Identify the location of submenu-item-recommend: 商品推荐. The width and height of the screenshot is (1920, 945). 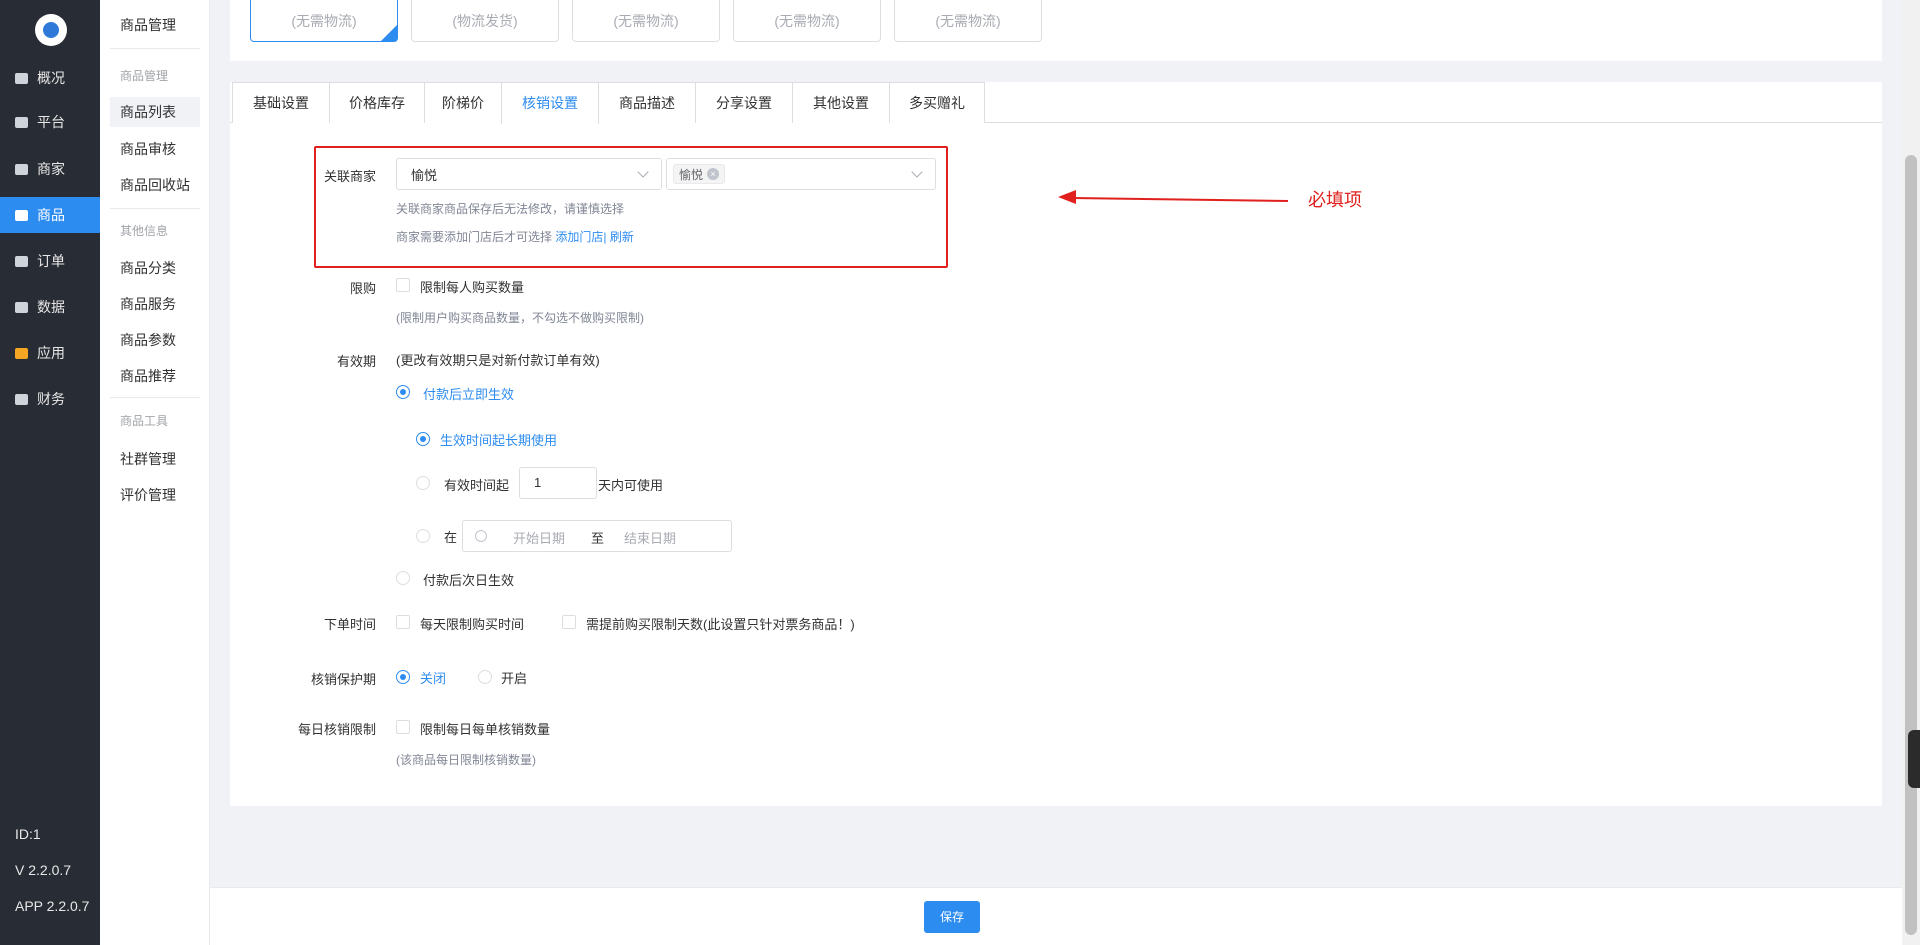
(155, 376).